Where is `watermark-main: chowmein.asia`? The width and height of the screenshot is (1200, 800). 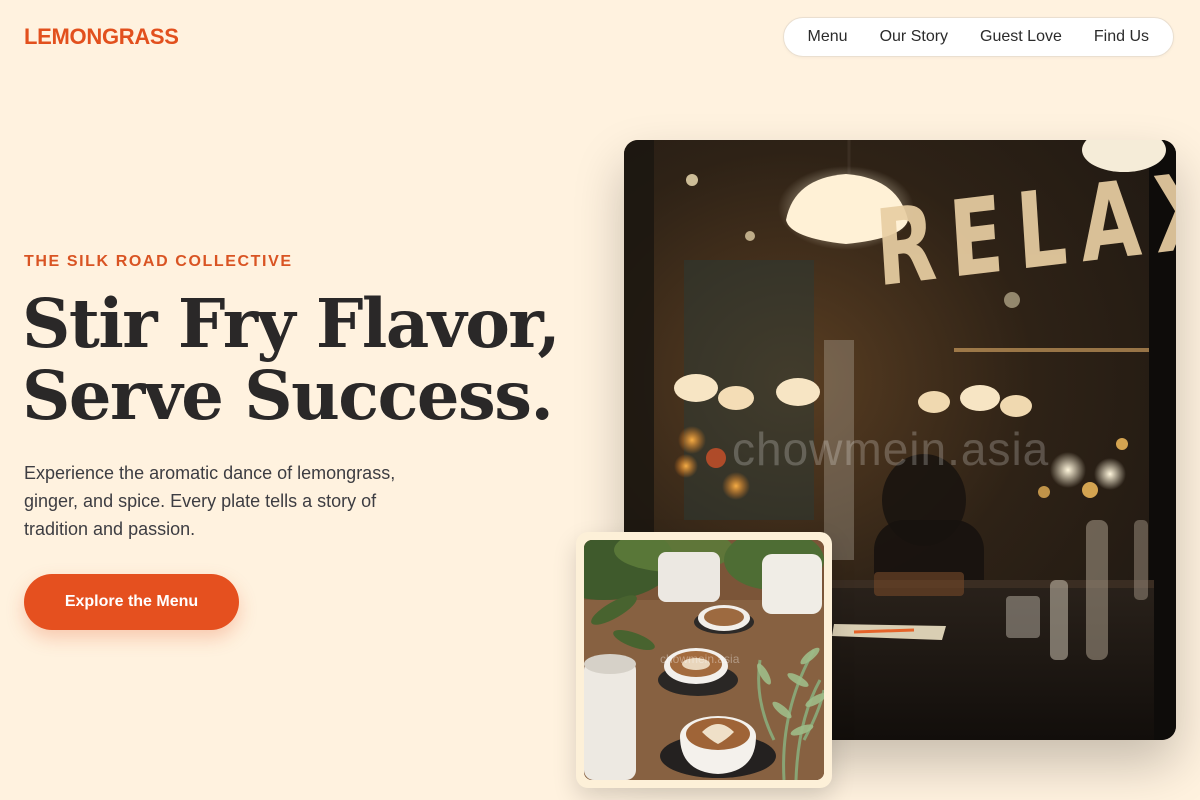 watermark-main: chowmein.asia is located at coordinates (891, 449).